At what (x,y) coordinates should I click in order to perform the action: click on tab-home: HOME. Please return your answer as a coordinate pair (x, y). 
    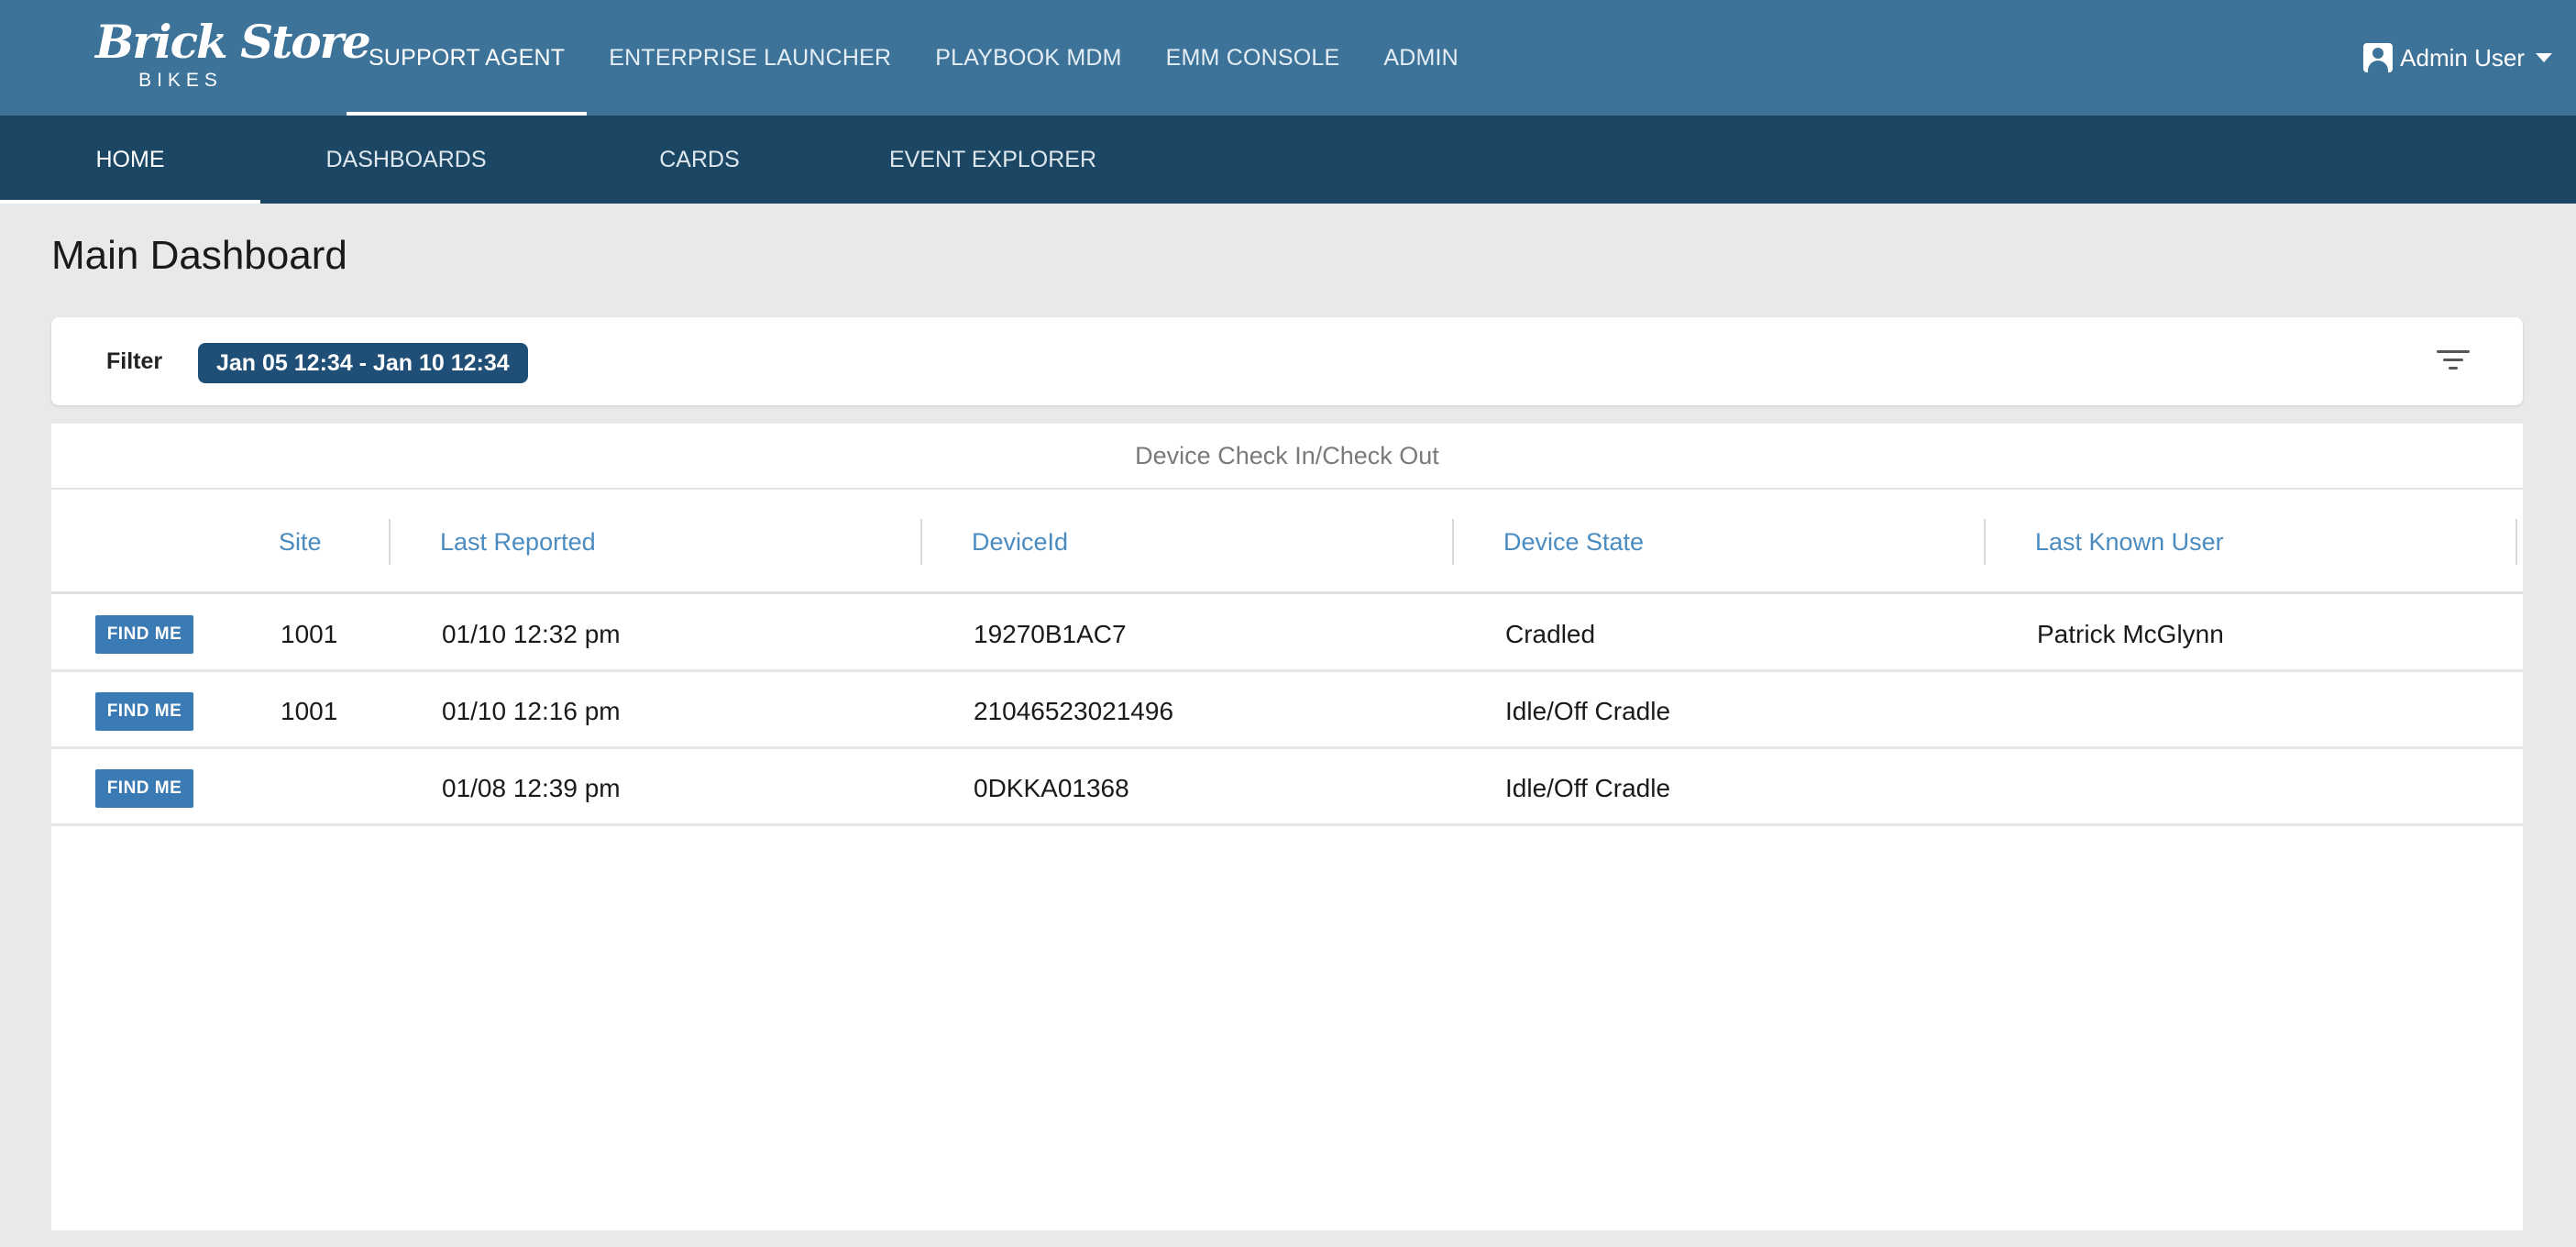
    Looking at the image, I should click on (130, 160).